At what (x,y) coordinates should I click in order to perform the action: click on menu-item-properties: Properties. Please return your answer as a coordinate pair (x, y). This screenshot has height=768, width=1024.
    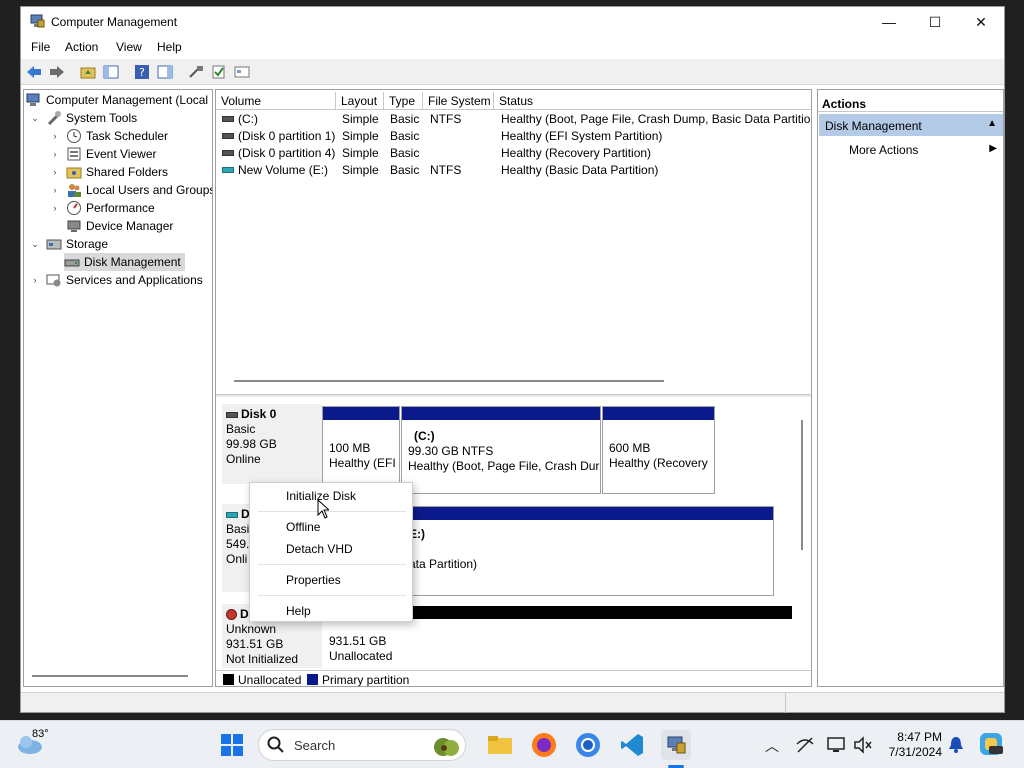
    Looking at the image, I should click on (313, 580).